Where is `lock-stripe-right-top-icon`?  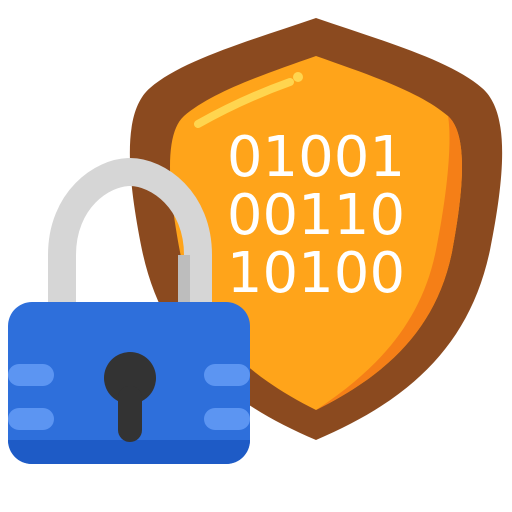 lock-stripe-right-top-icon is located at coordinates (227, 375).